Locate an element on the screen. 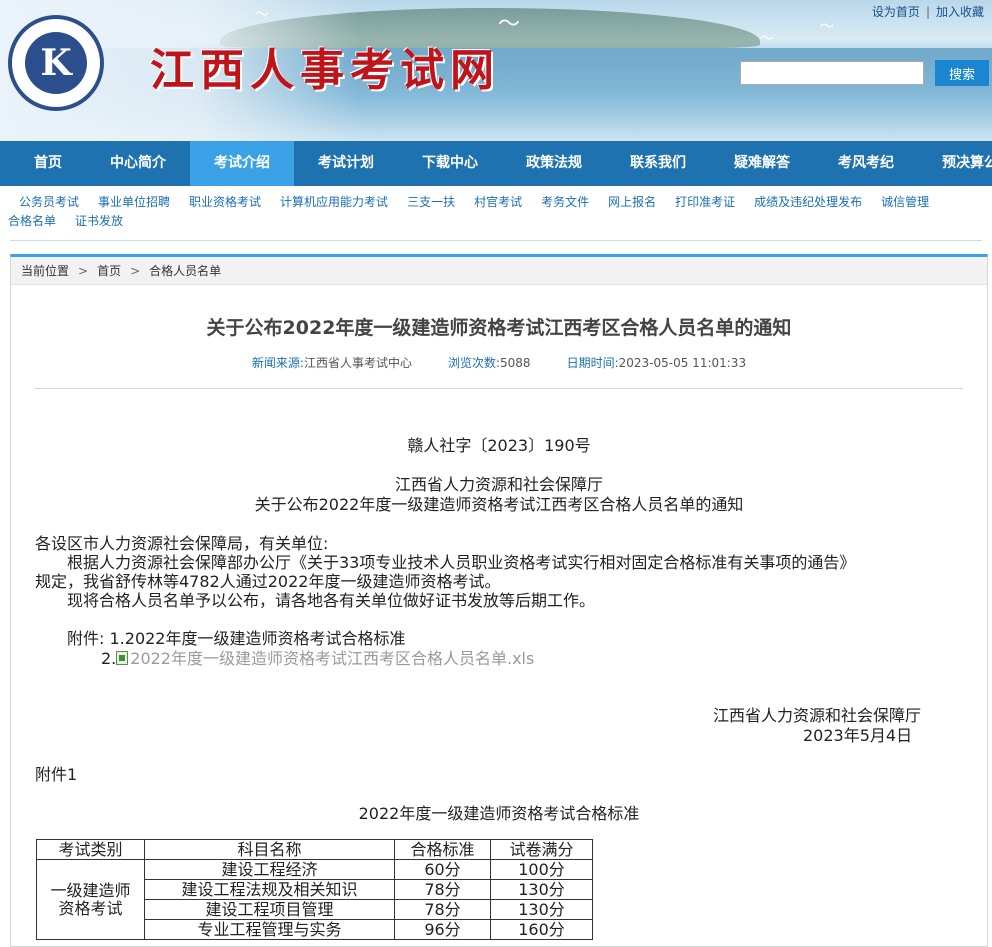 The width and height of the screenshot is (992, 947). table-cell-subject: 建设工程项目管理 is located at coordinates (269, 909).